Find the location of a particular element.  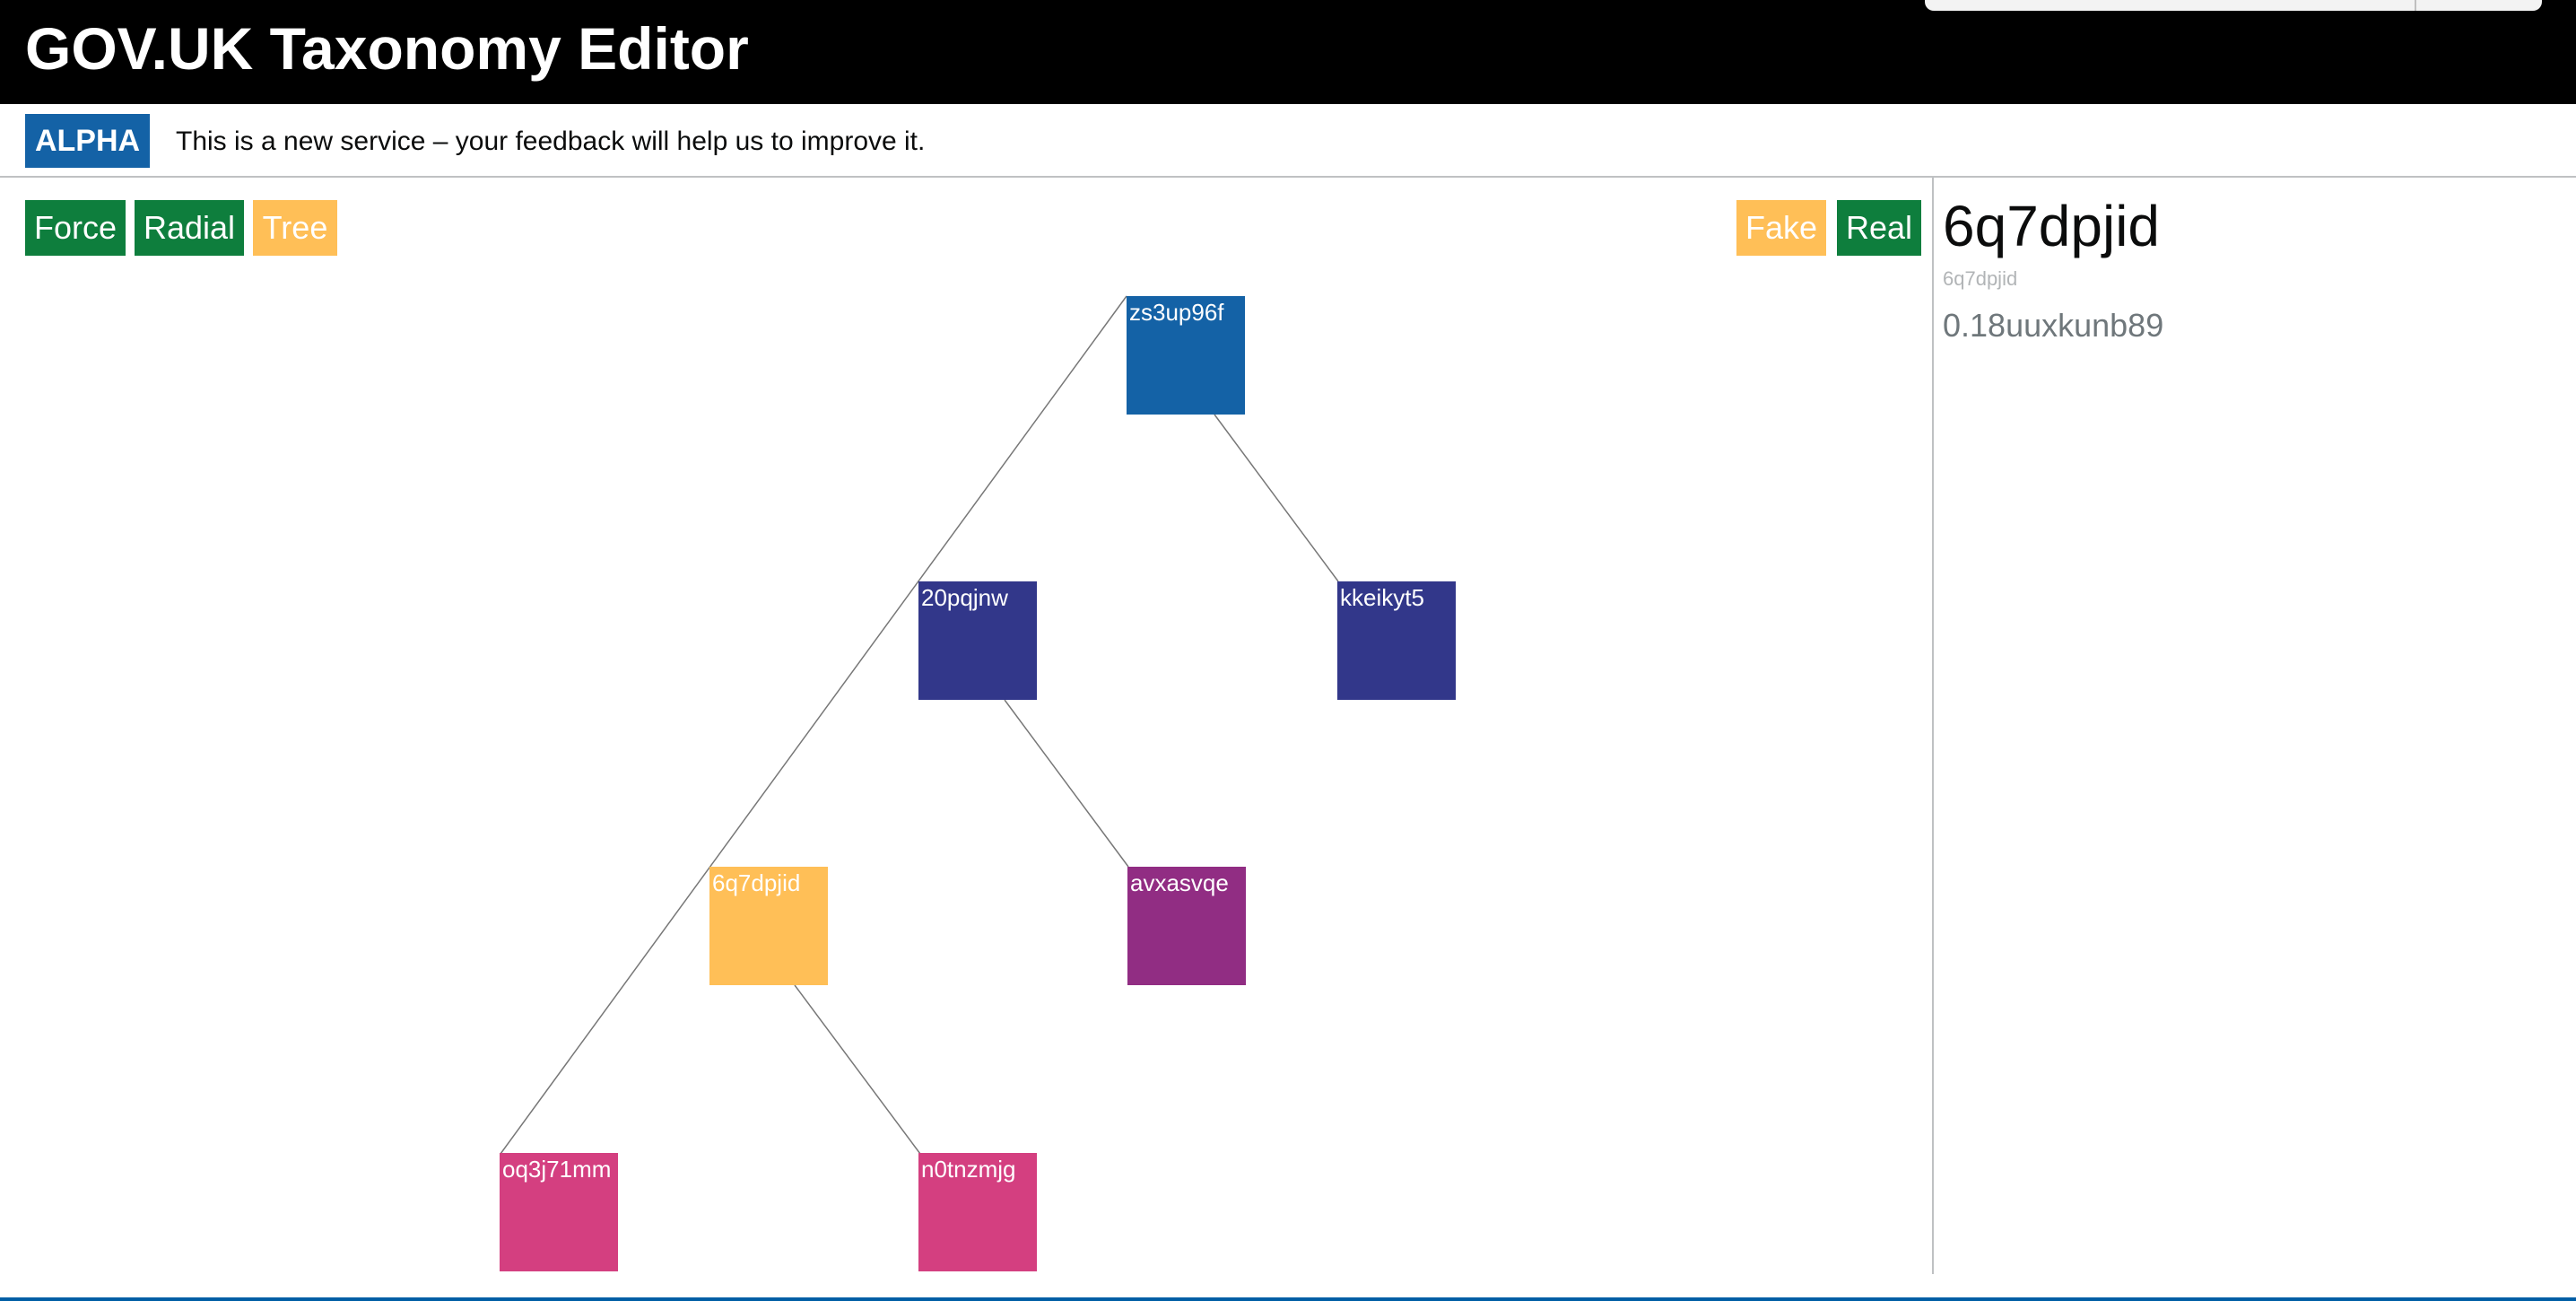

tree-node: 20pqjnw is located at coordinates (977, 640).